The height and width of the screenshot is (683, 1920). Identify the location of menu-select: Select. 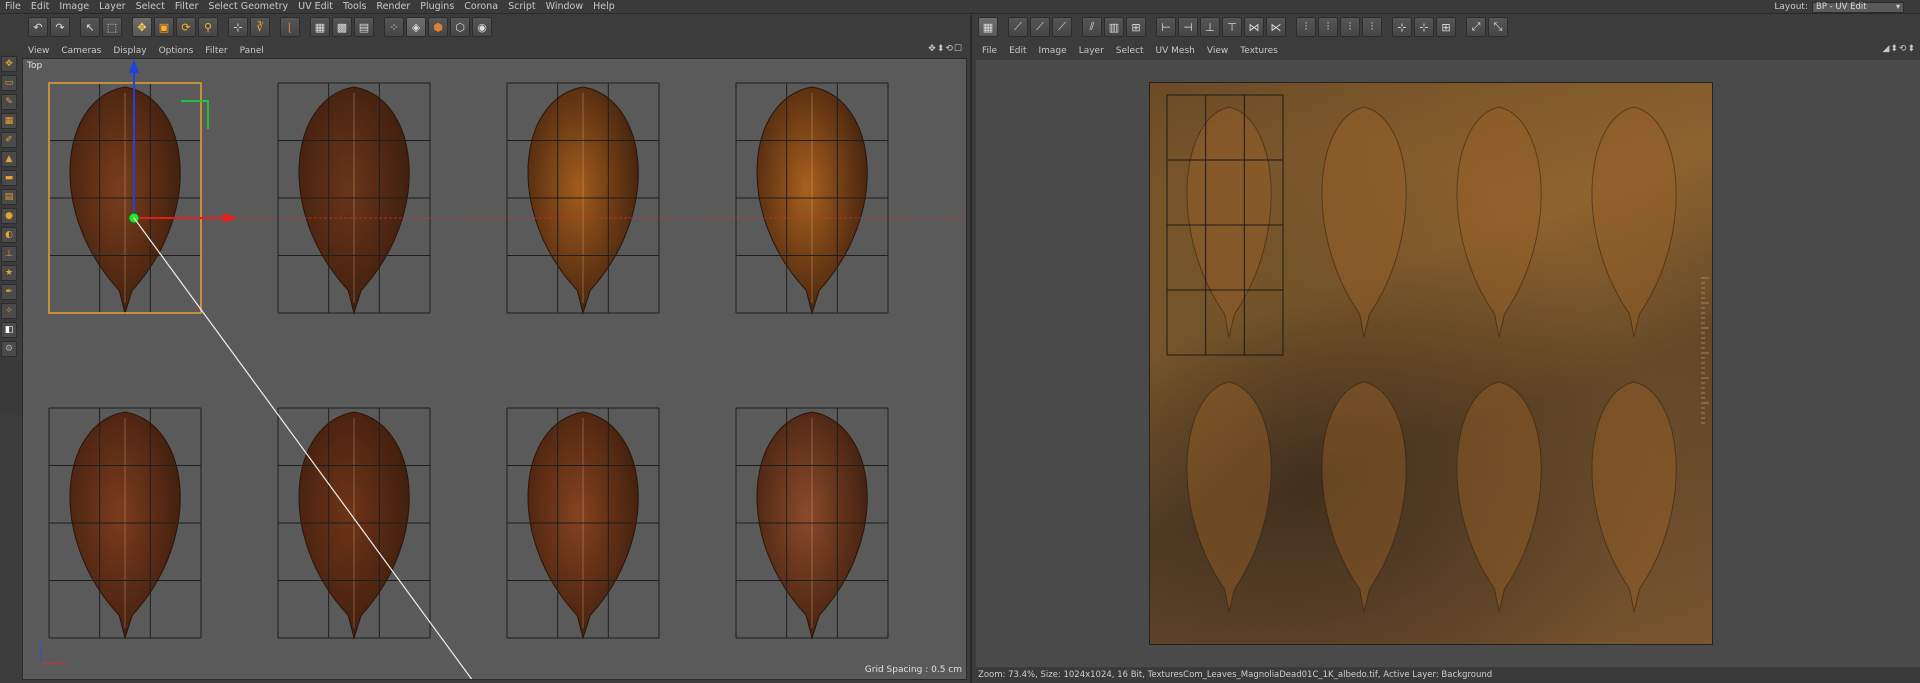
(150, 7).